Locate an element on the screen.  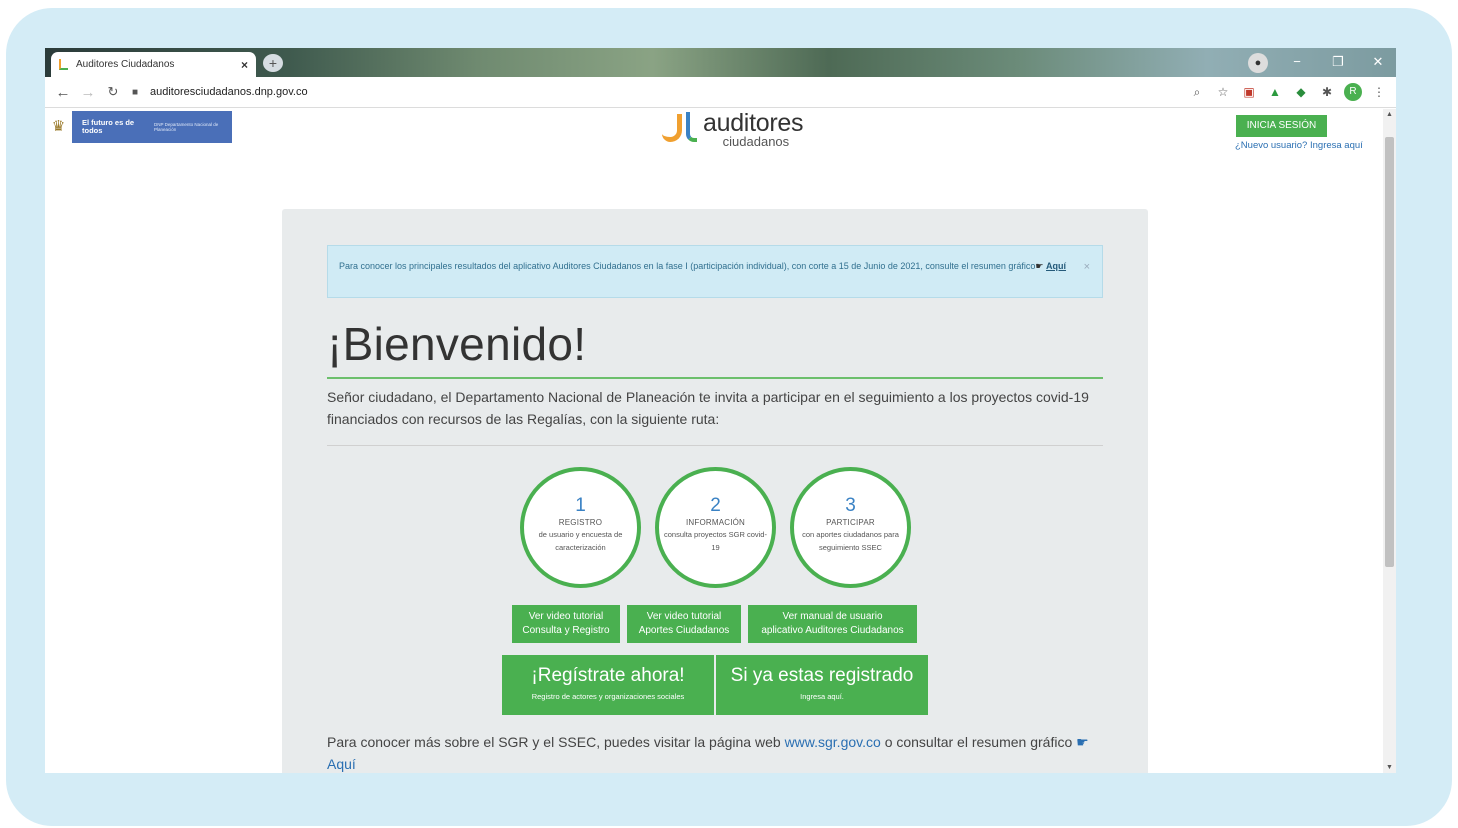
back-icon: ← is located at coordinates (63, 92).